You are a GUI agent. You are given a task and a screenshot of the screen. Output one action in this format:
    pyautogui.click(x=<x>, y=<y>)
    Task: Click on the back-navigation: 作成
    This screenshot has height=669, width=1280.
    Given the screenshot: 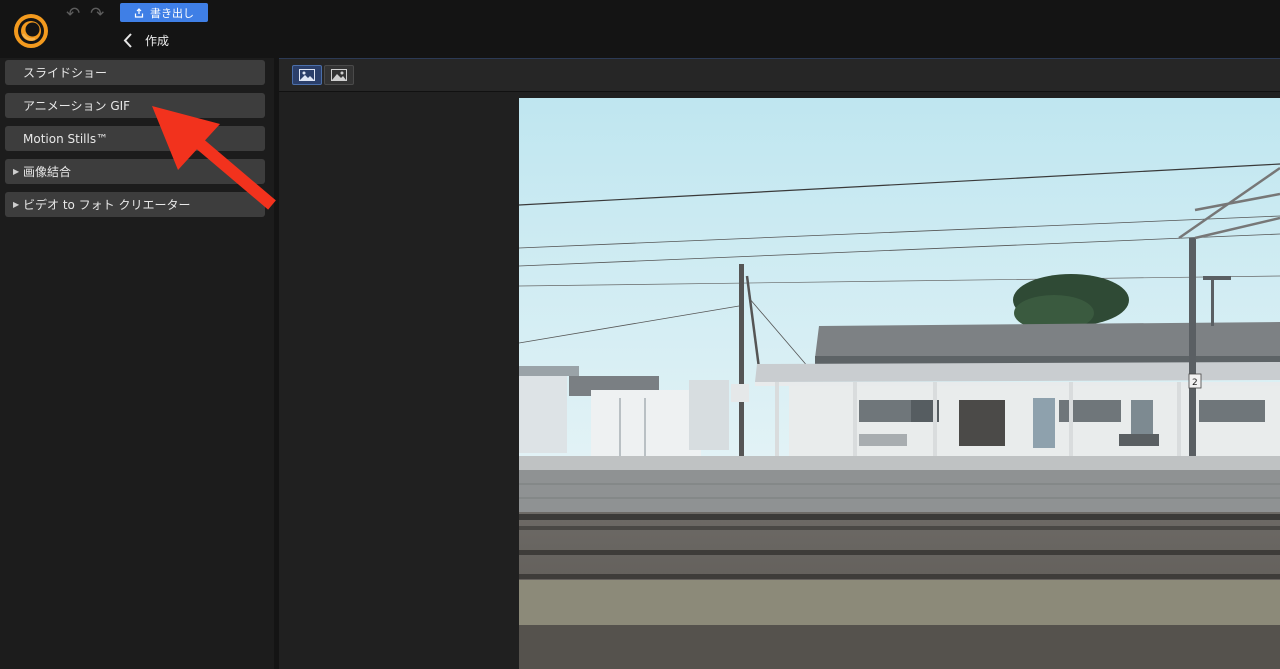 What is the action you would take?
    pyautogui.click(x=145, y=40)
    